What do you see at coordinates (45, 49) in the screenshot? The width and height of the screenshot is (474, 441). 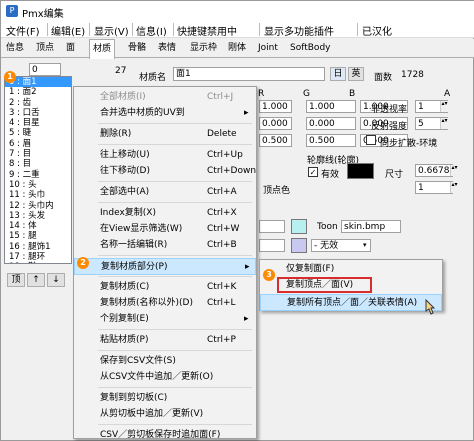 I see `tab-vertex: 顶点` at bounding box center [45, 49].